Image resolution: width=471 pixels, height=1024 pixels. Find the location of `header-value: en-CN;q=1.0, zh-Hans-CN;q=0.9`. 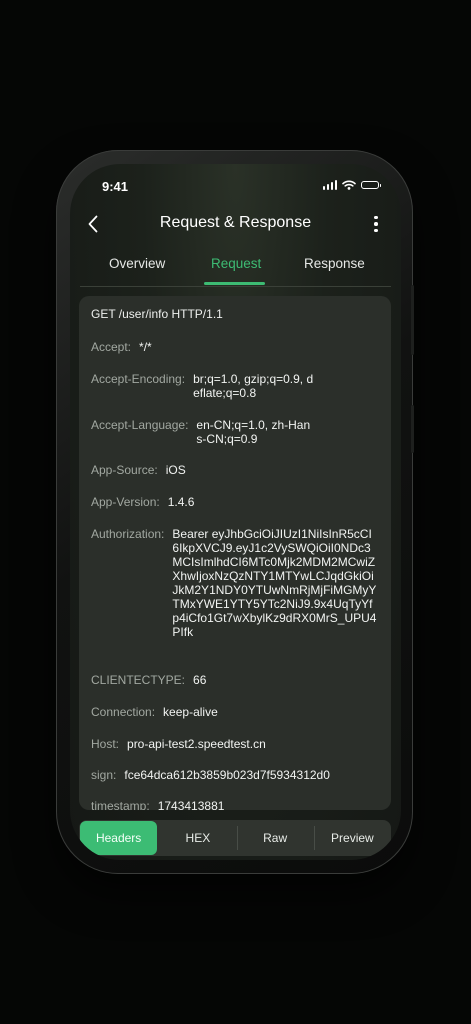

header-value: en-CN;q=1.0, zh-Hans-CN;q=0.9 is located at coordinates (253, 432).